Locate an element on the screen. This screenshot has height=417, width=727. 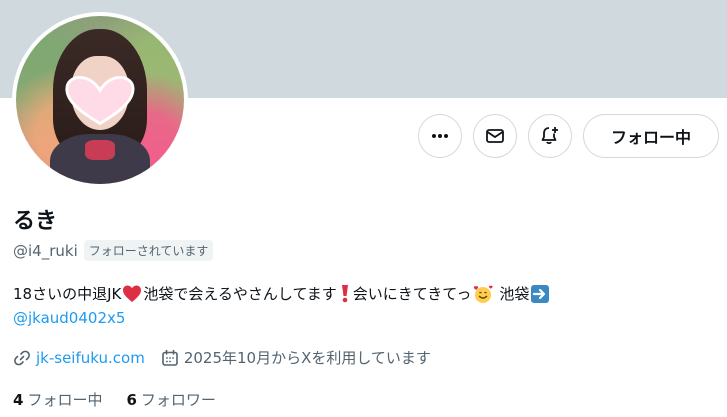
website-item: jk-seifuku.com is located at coordinates (79, 358).